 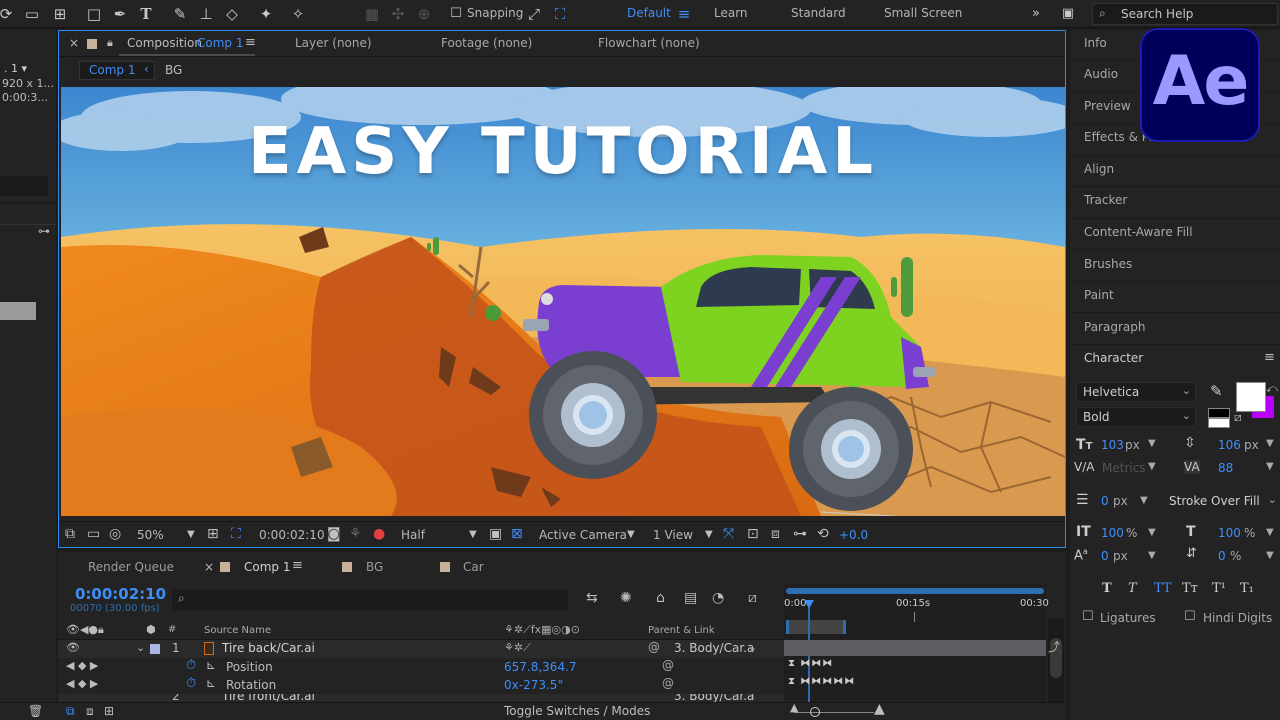 What do you see at coordinates (232, 14) in the screenshot?
I see `eraser-tool-icon: ◇` at bounding box center [232, 14].